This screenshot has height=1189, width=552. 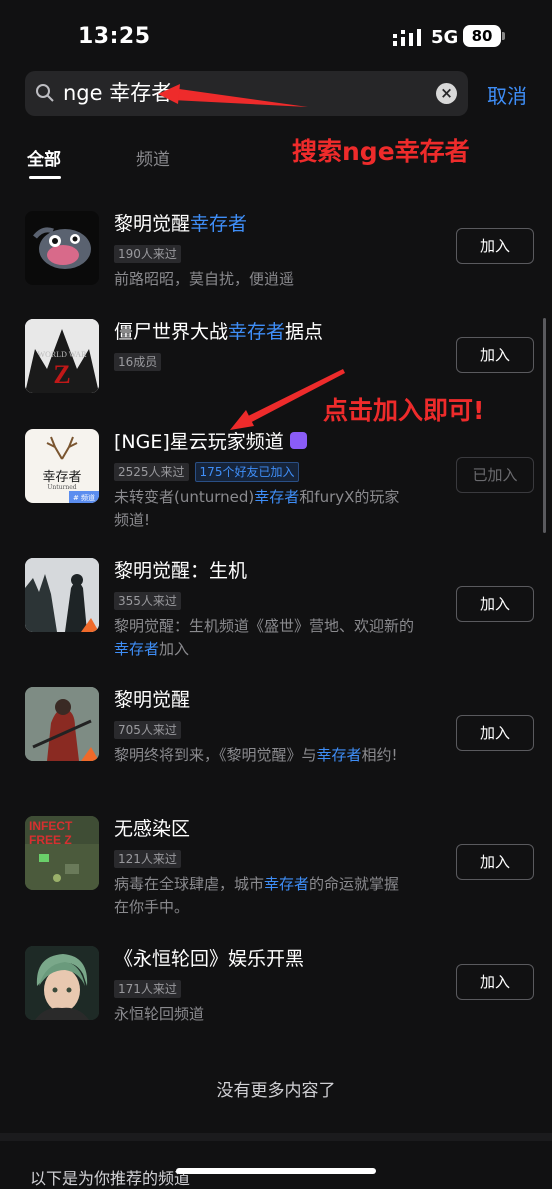 I want to click on visit-count-tag: 121人来过, so click(x=147, y=859).